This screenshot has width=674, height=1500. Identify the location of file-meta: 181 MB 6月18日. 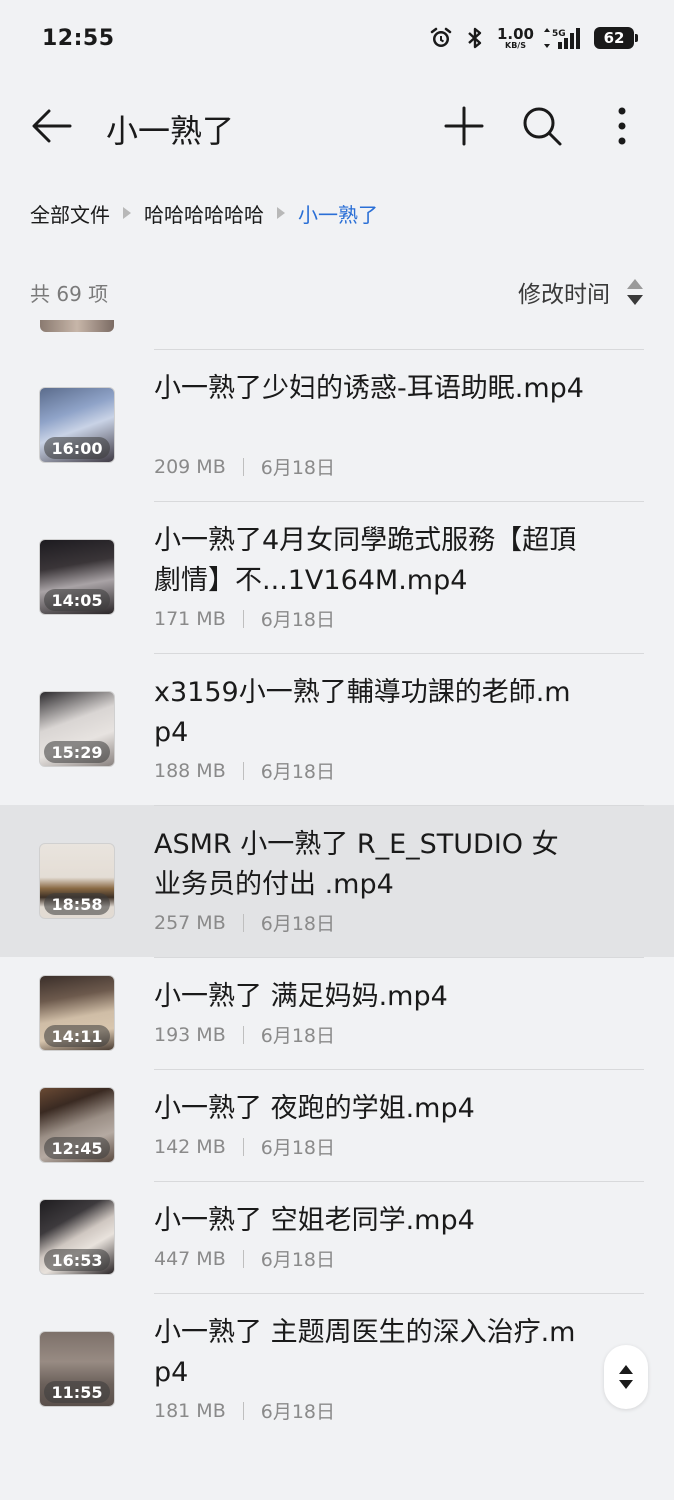
(244, 1410).